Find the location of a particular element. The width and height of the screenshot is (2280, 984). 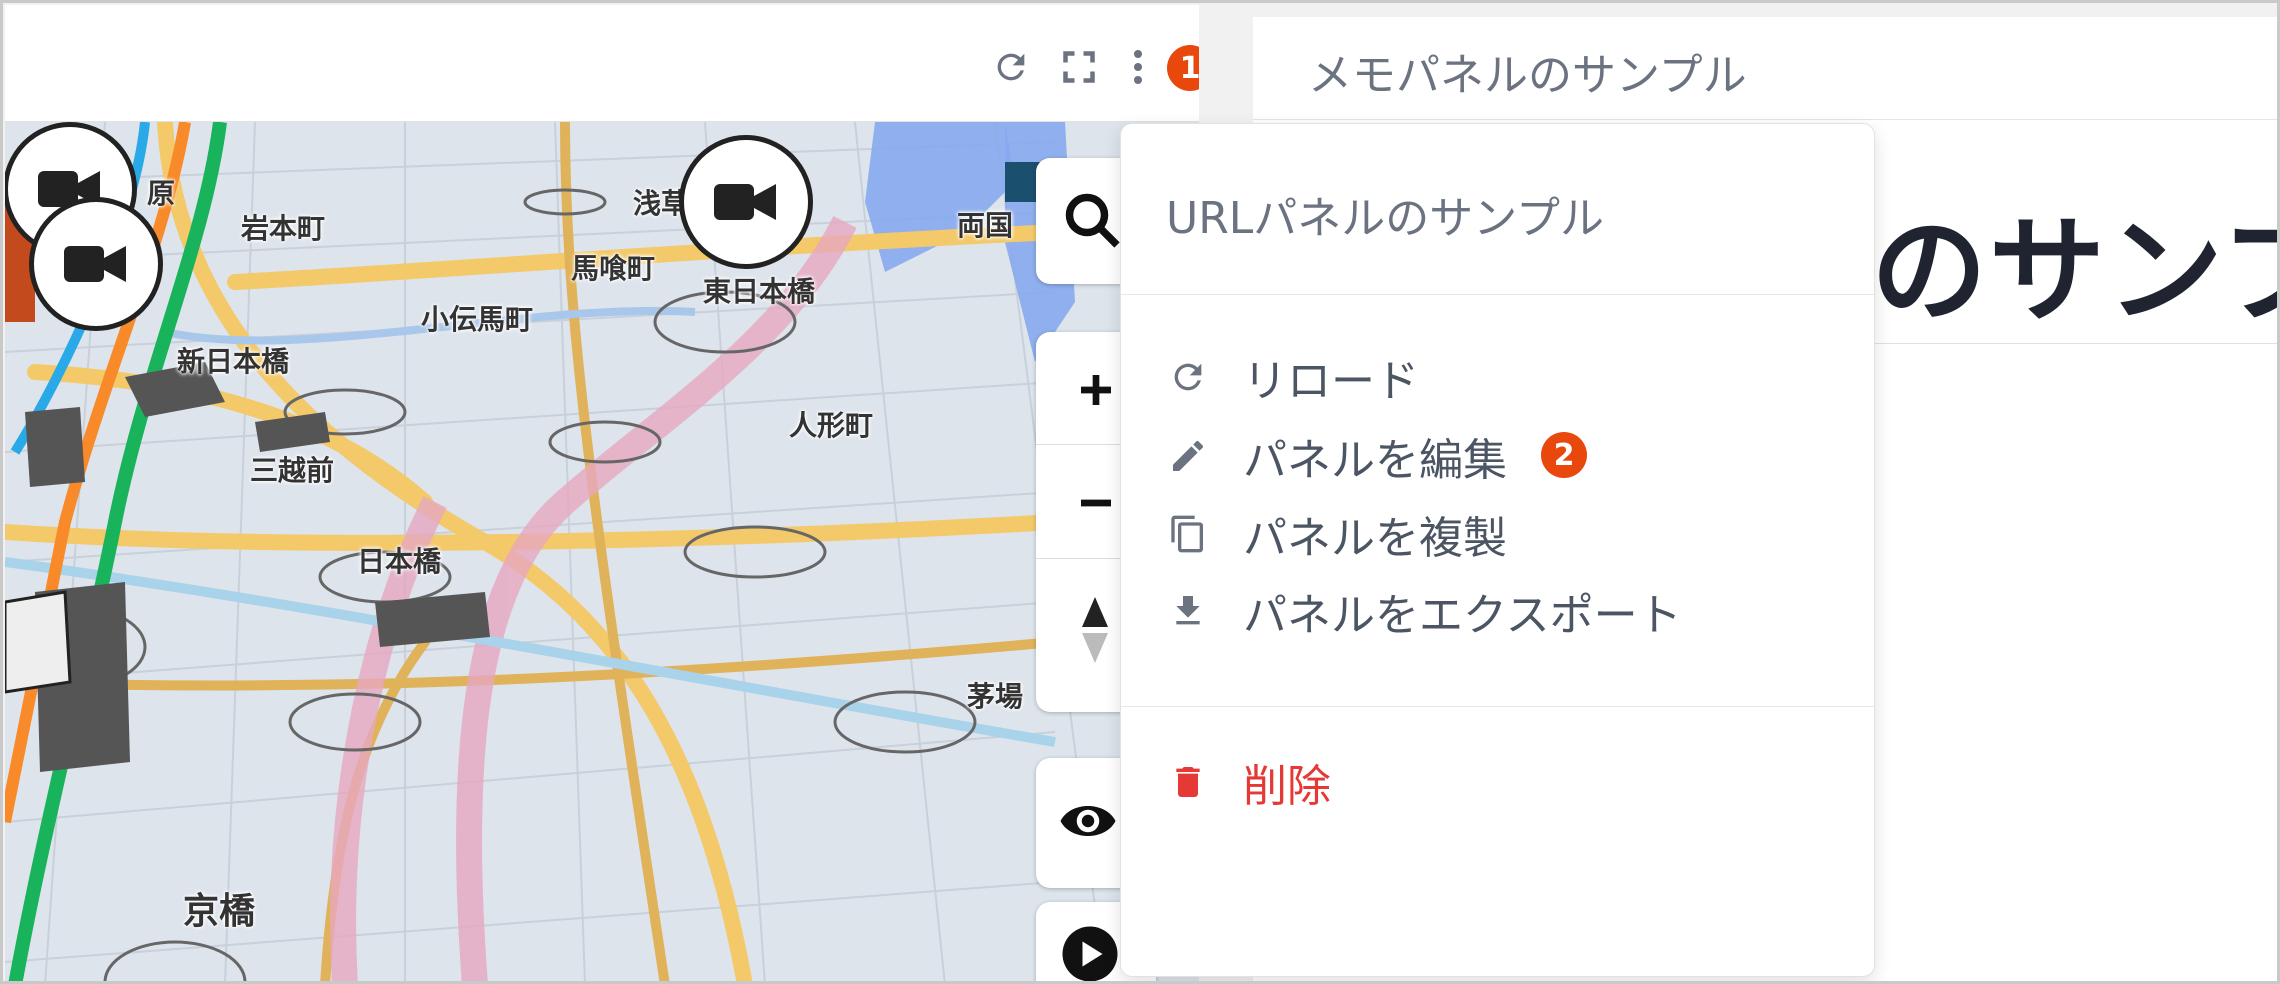

map-label-ryogoku: 両国 is located at coordinates (985, 225).